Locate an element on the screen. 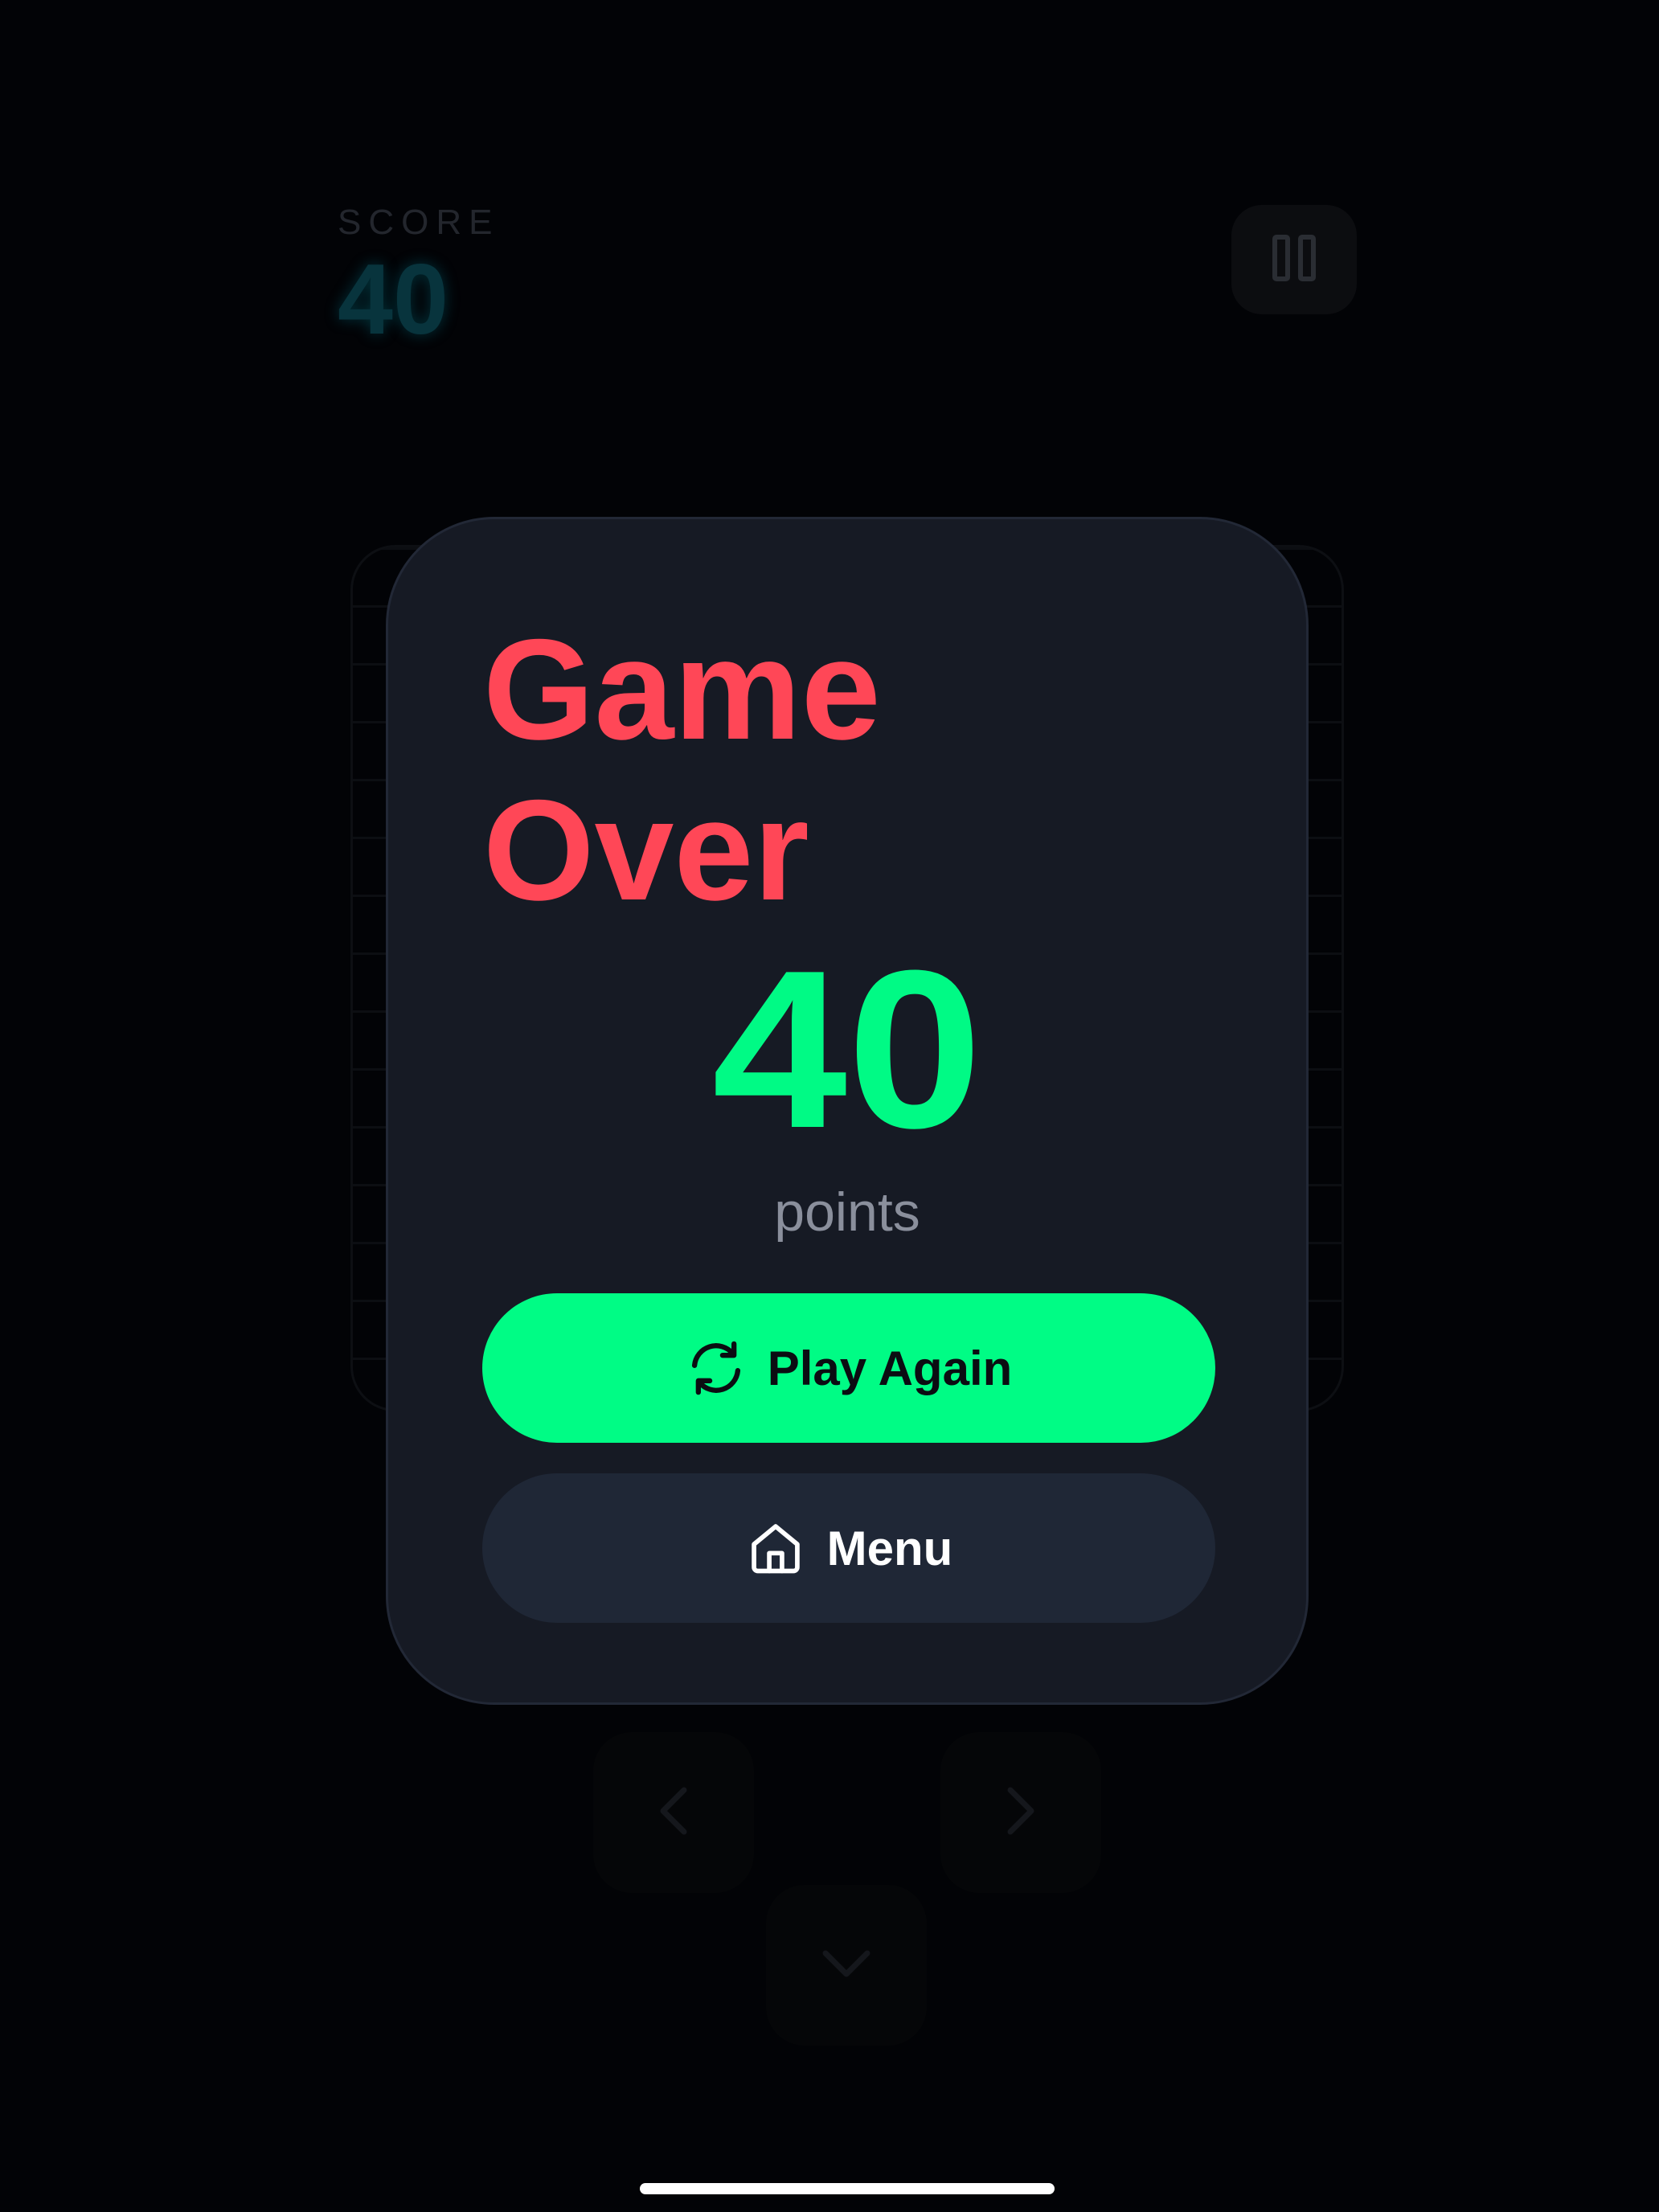 The height and width of the screenshot is (2212, 1659). pause-icon is located at coordinates (1294, 260).